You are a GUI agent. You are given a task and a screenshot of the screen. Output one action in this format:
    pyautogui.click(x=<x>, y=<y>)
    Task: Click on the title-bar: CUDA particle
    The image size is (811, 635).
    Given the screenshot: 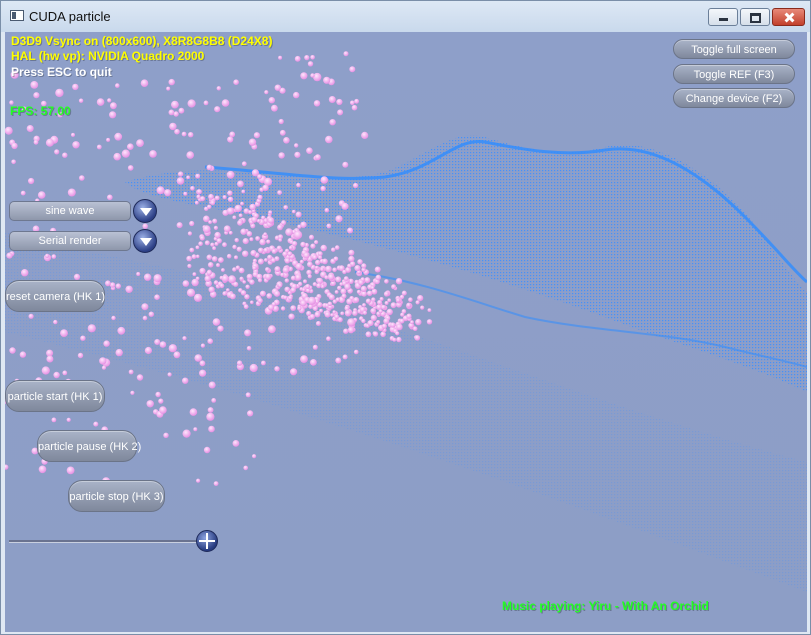 What is the action you would take?
    pyautogui.click(x=405, y=16)
    